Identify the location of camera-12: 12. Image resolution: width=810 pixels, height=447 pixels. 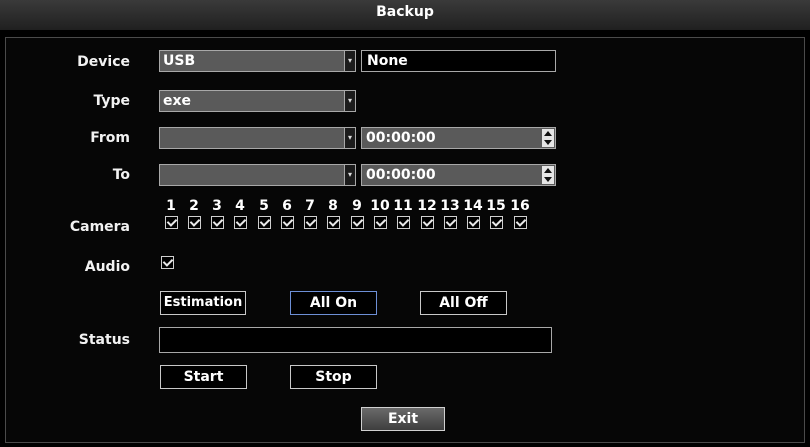
(427, 215).